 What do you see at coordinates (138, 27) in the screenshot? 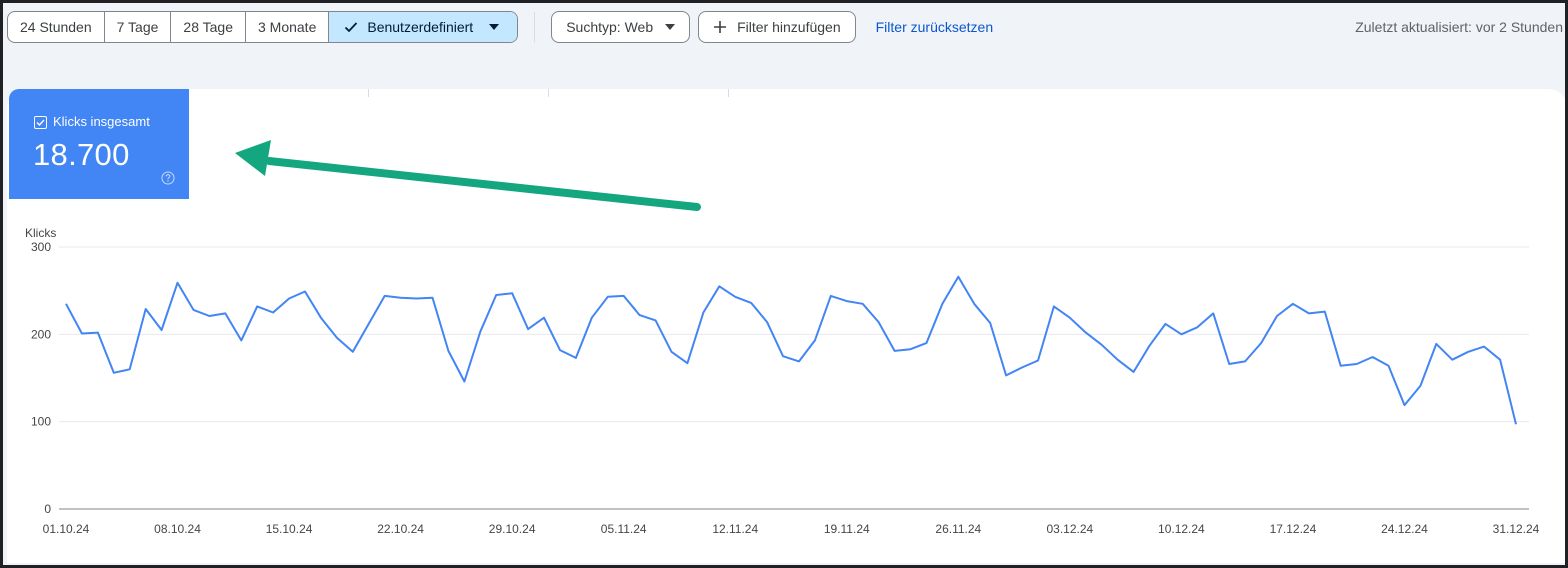
I see `range-7d-button: 7 Tage` at bounding box center [138, 27].